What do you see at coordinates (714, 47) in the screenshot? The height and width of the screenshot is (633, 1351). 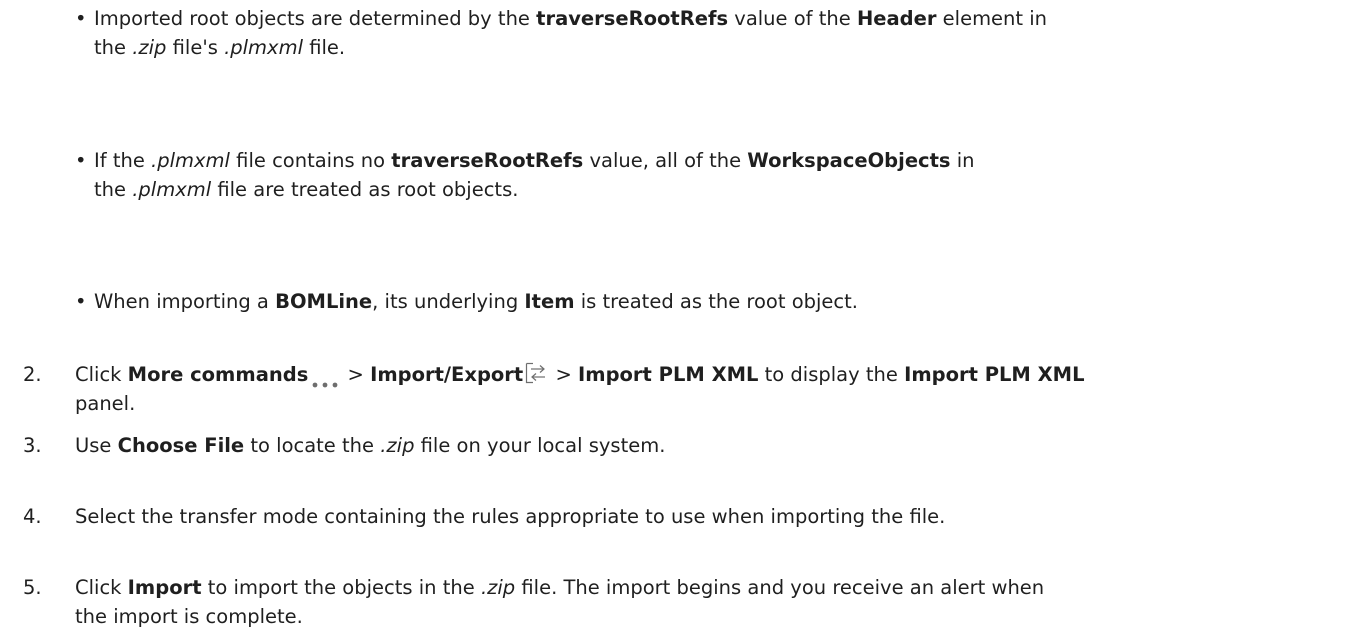 I see `bullet-line: the .zip file's .plmxml file.` at bounding box center [714, 47].